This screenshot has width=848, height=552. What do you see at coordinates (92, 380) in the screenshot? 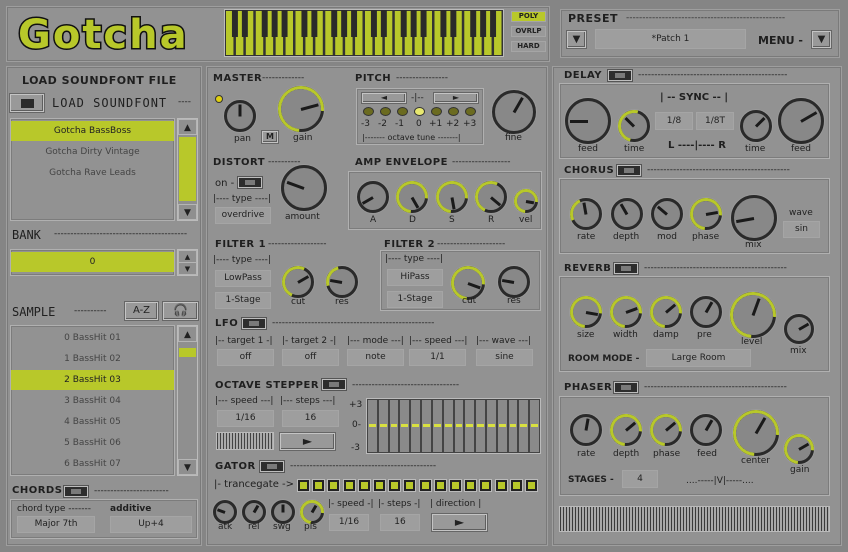
I see `list-item: 2 BassHit 03` at bounding box center [92, 380].